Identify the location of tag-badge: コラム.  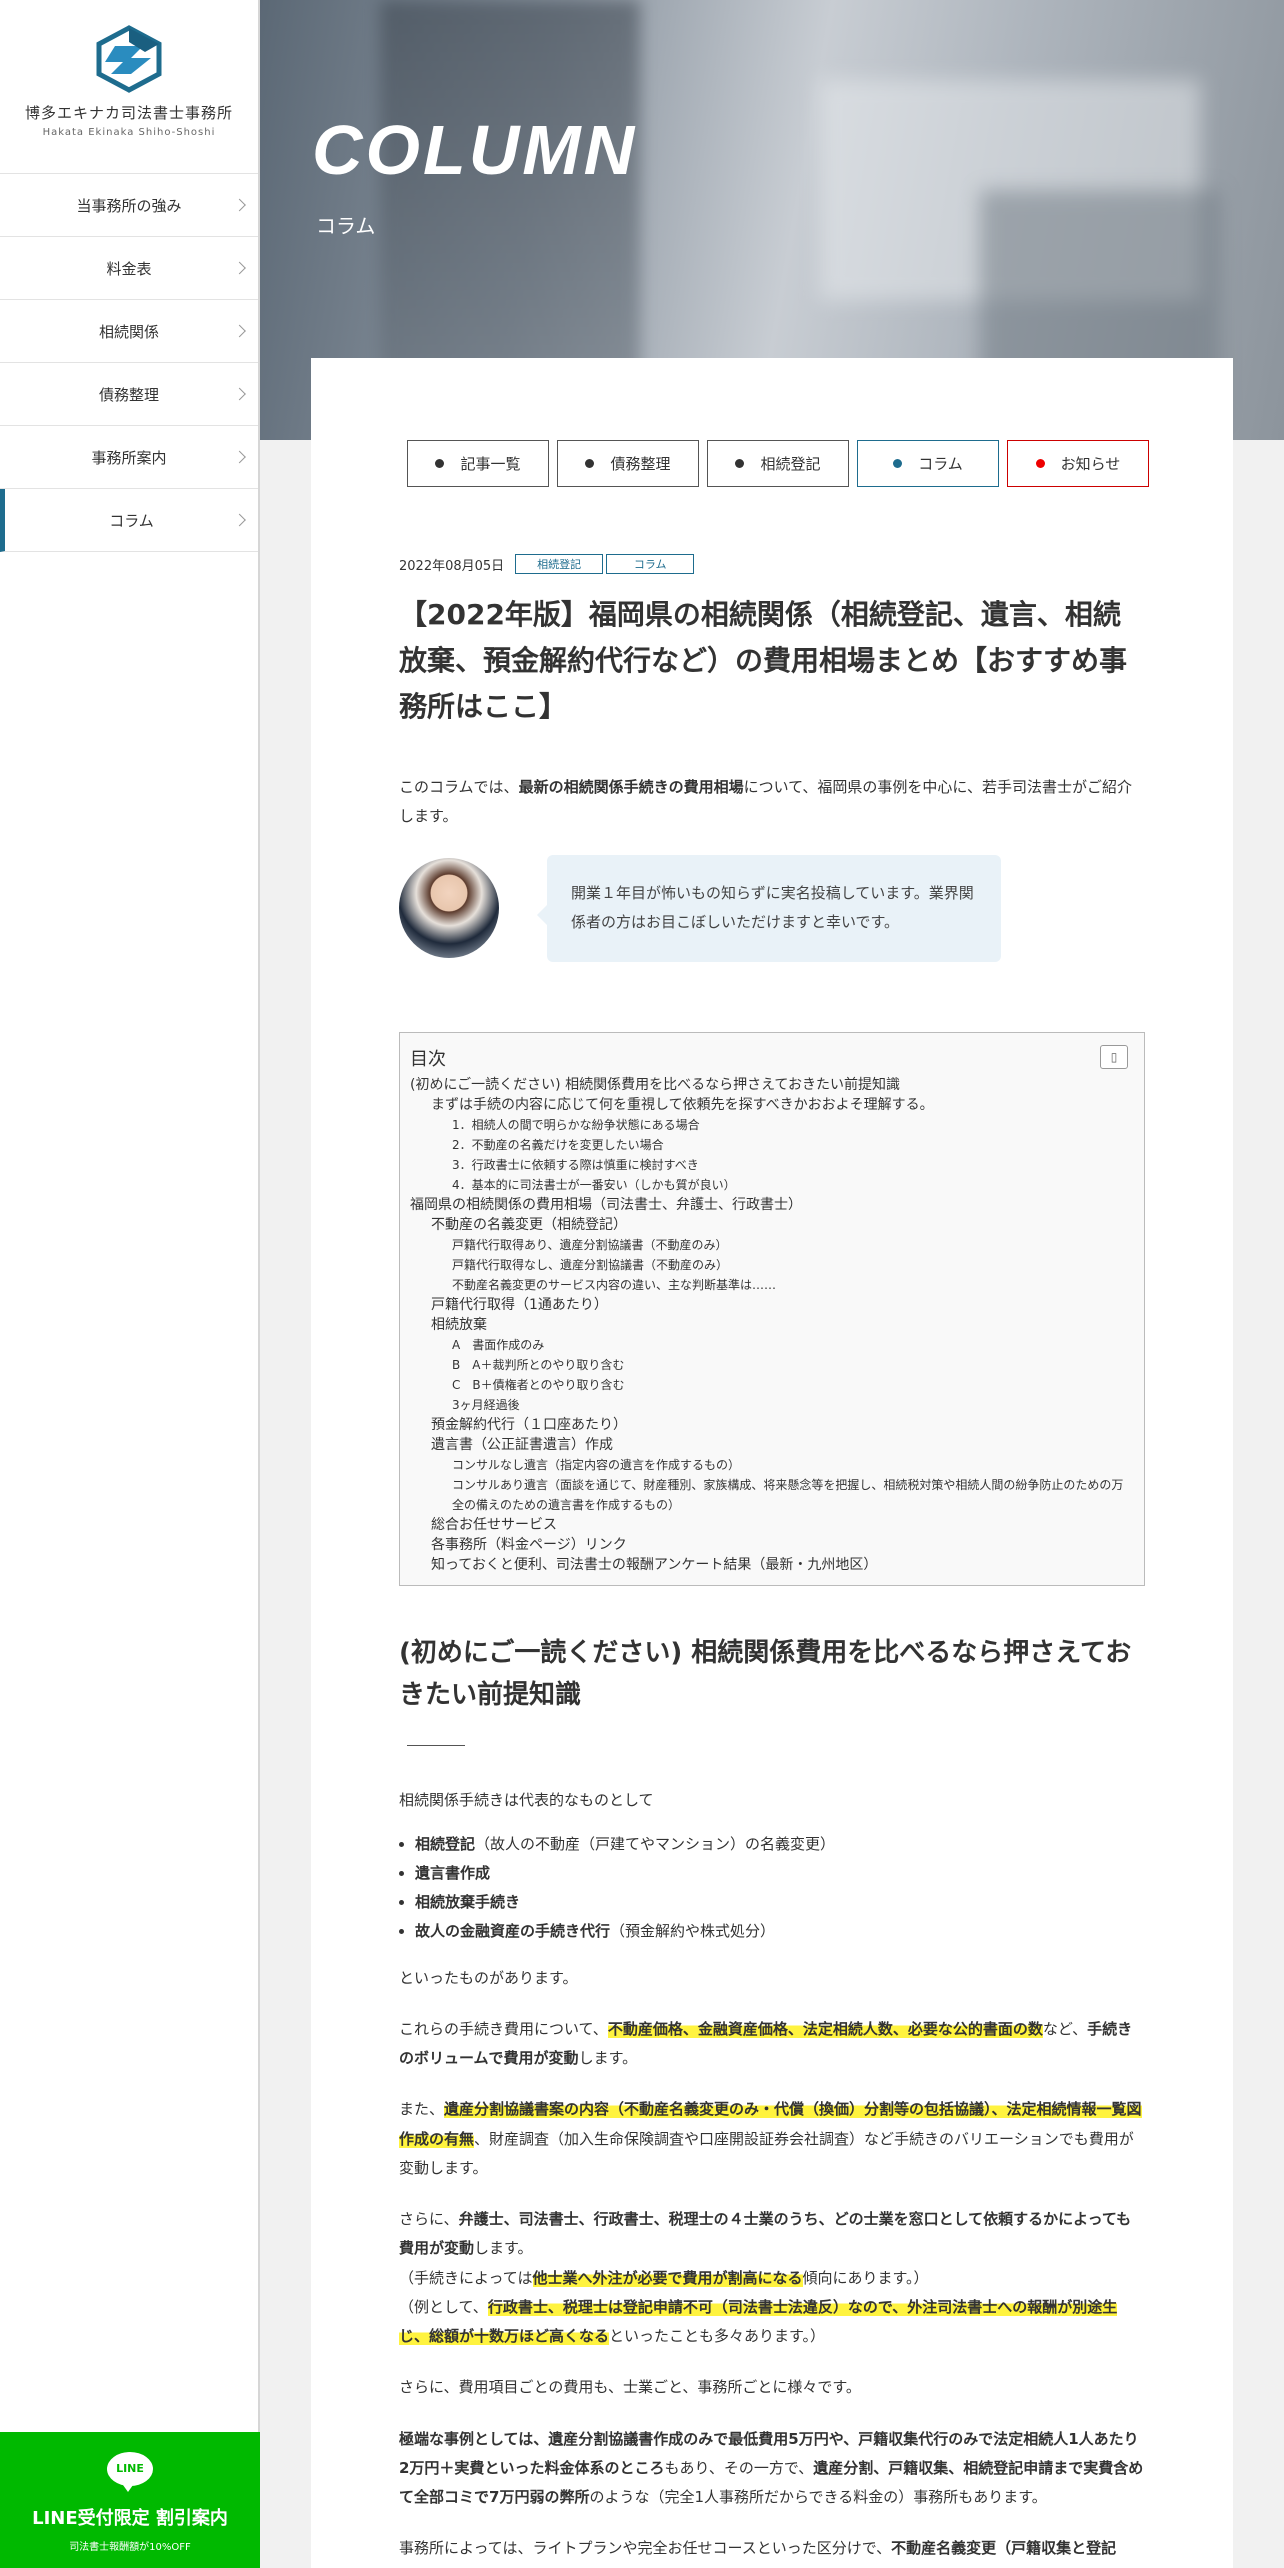
(650, 564).